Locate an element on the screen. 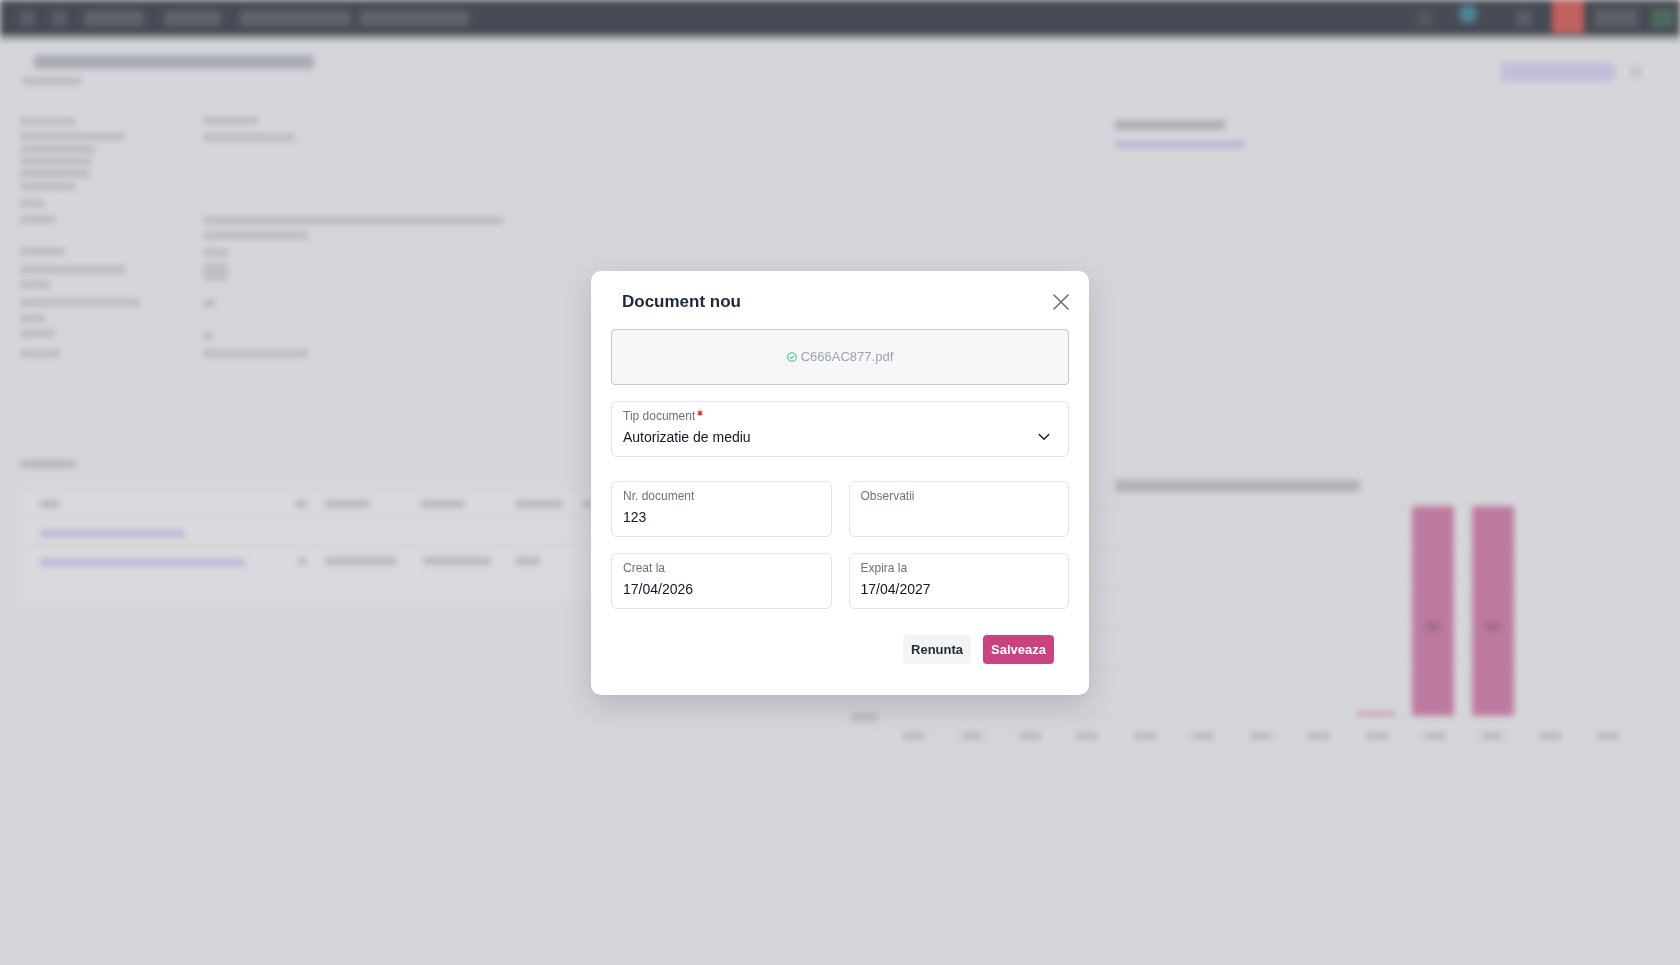 The height and width of the screenshot is (965, 1680). save-button: Salveaza is located at coordinates (1018, 649).